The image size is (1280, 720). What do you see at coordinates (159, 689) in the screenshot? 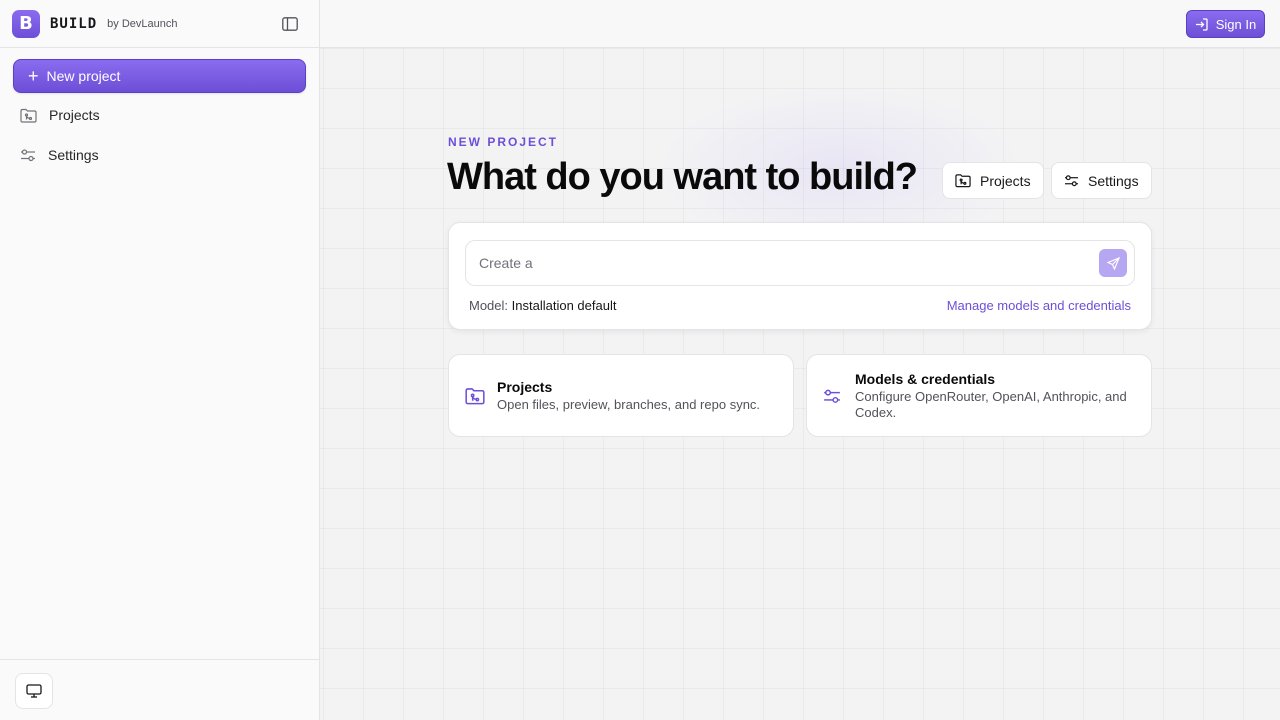
I see `sidebar-footer` at bounding box center [159, 689].